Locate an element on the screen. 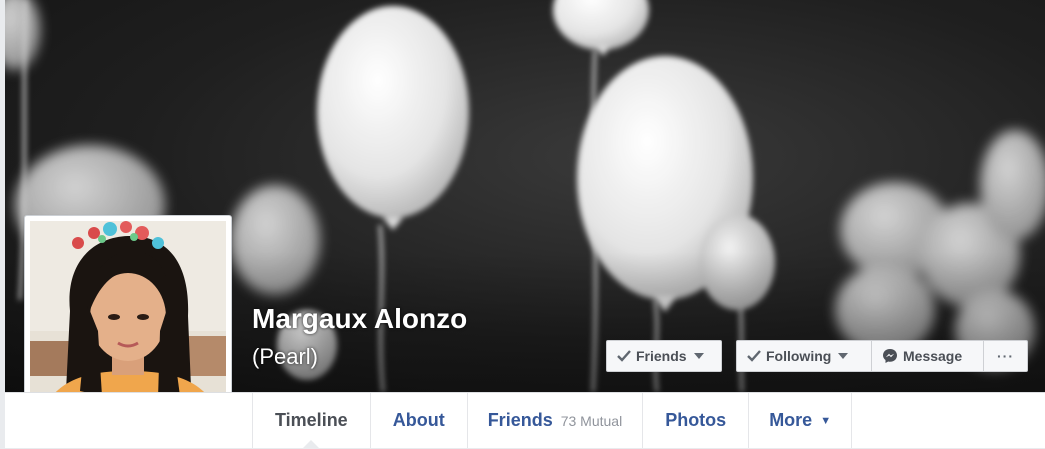 This screenshot has height=449, width=1045. mutual-friends-count: 73 Mutual is located at coordinates (591, 420).